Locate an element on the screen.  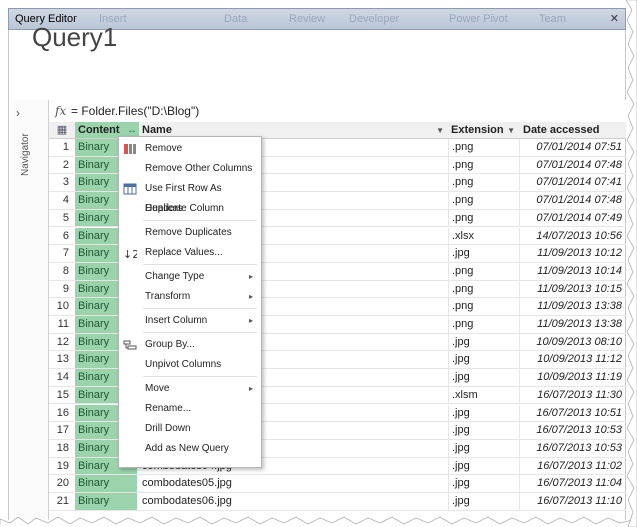
menu-item-remove: Remove is located at coordinates (190, 149).